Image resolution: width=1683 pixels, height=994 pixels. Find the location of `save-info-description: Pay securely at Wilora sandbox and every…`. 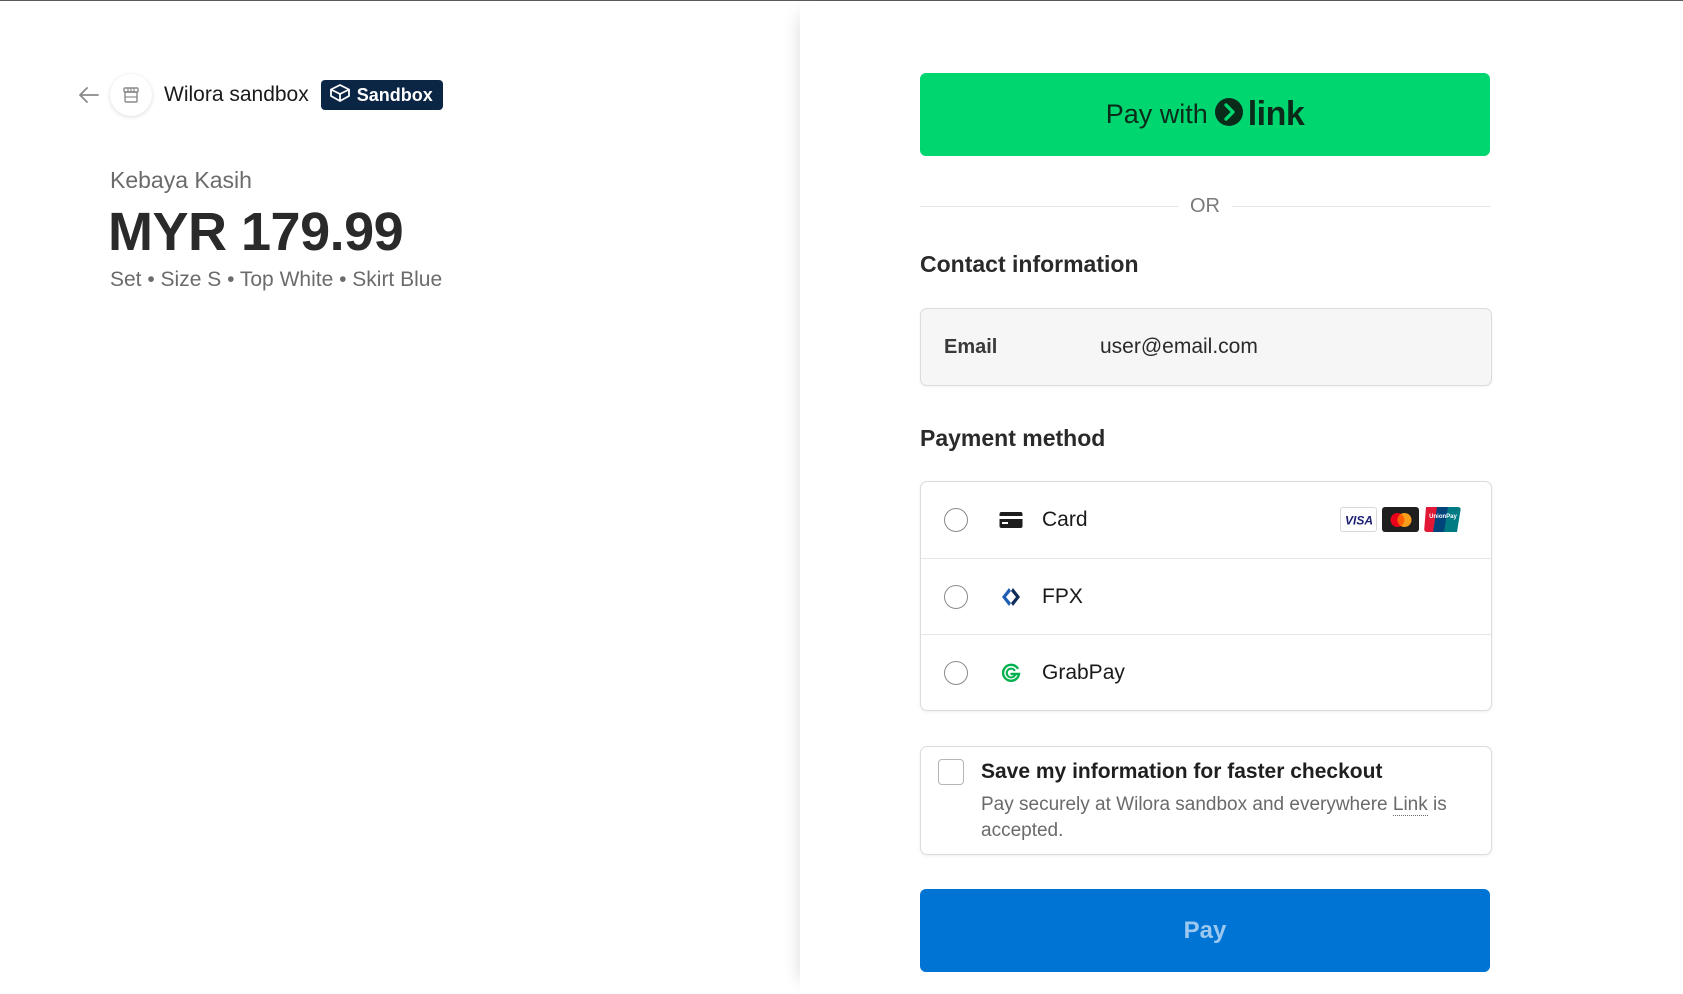

save-info-description: Pay securely at Wilora sandbox and every… is located at coordinates (1226, 818).